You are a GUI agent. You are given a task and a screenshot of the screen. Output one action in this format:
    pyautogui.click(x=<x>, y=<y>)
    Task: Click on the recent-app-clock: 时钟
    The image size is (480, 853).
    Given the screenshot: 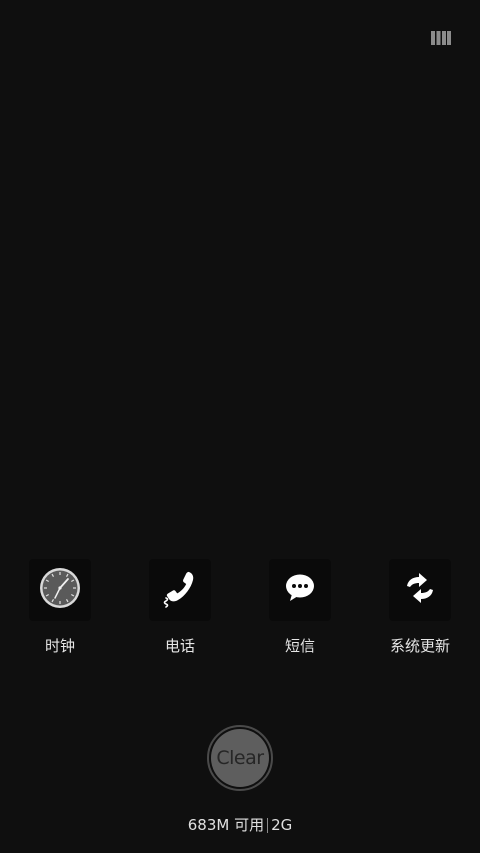 What is the action you would take?
    pyautogui.click(x=60, y=607)
    